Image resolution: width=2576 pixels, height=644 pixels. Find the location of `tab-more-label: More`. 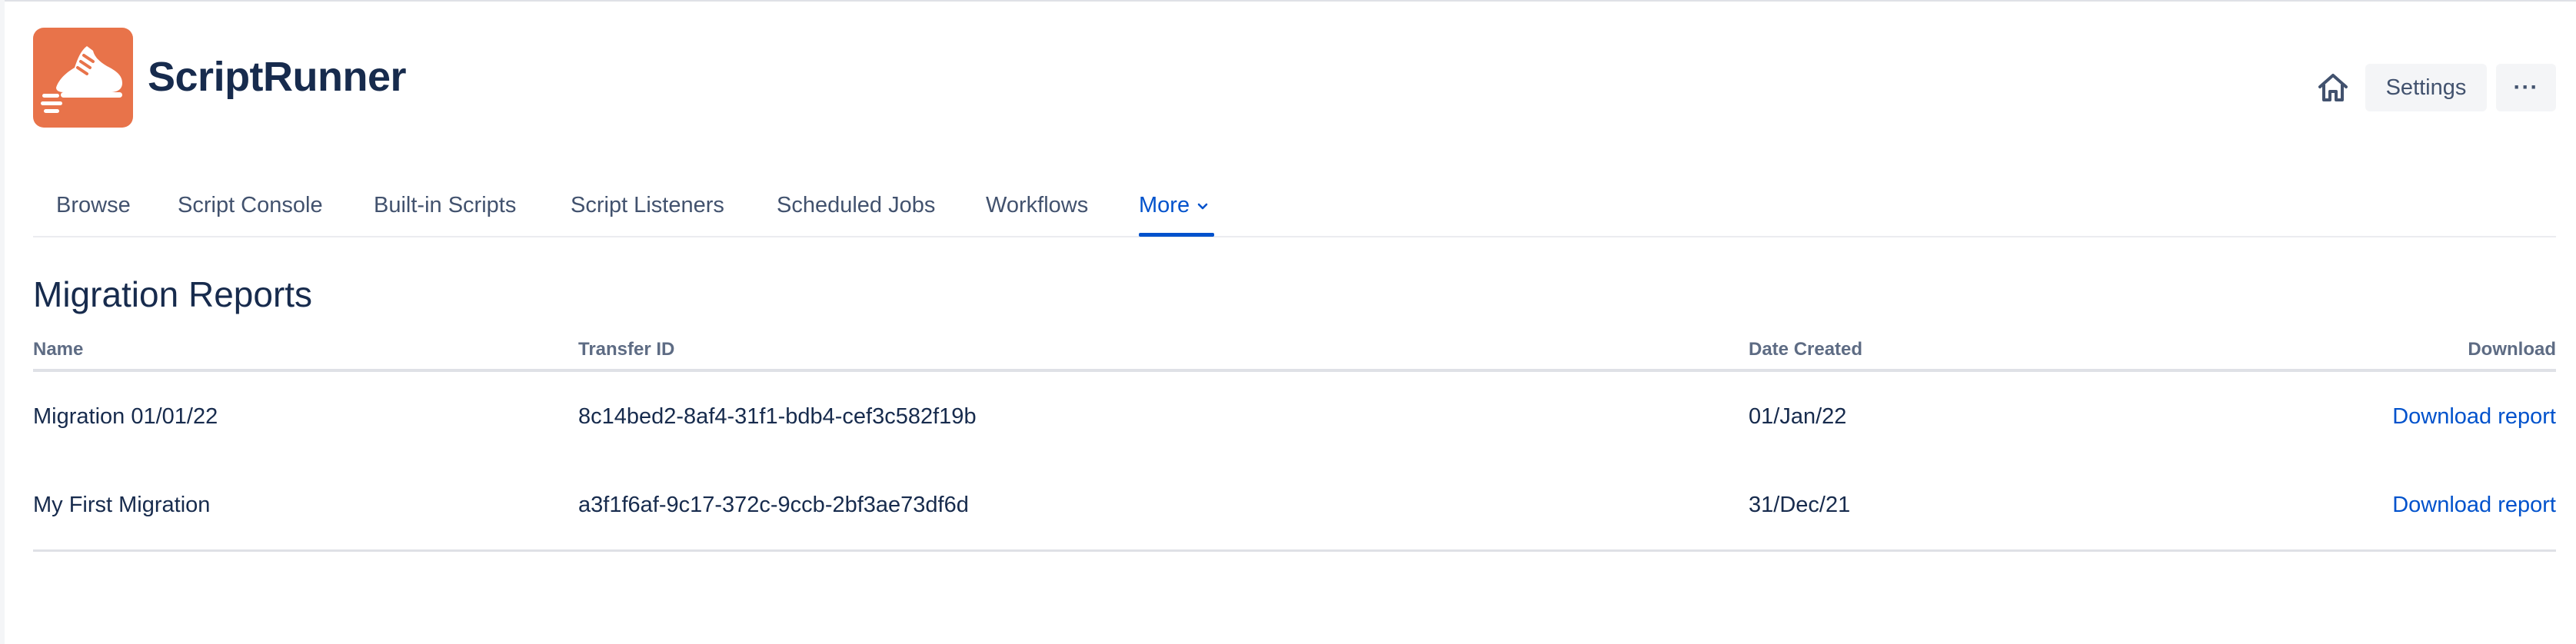

tab-more-label: More is located at coordinates (1164, 205).